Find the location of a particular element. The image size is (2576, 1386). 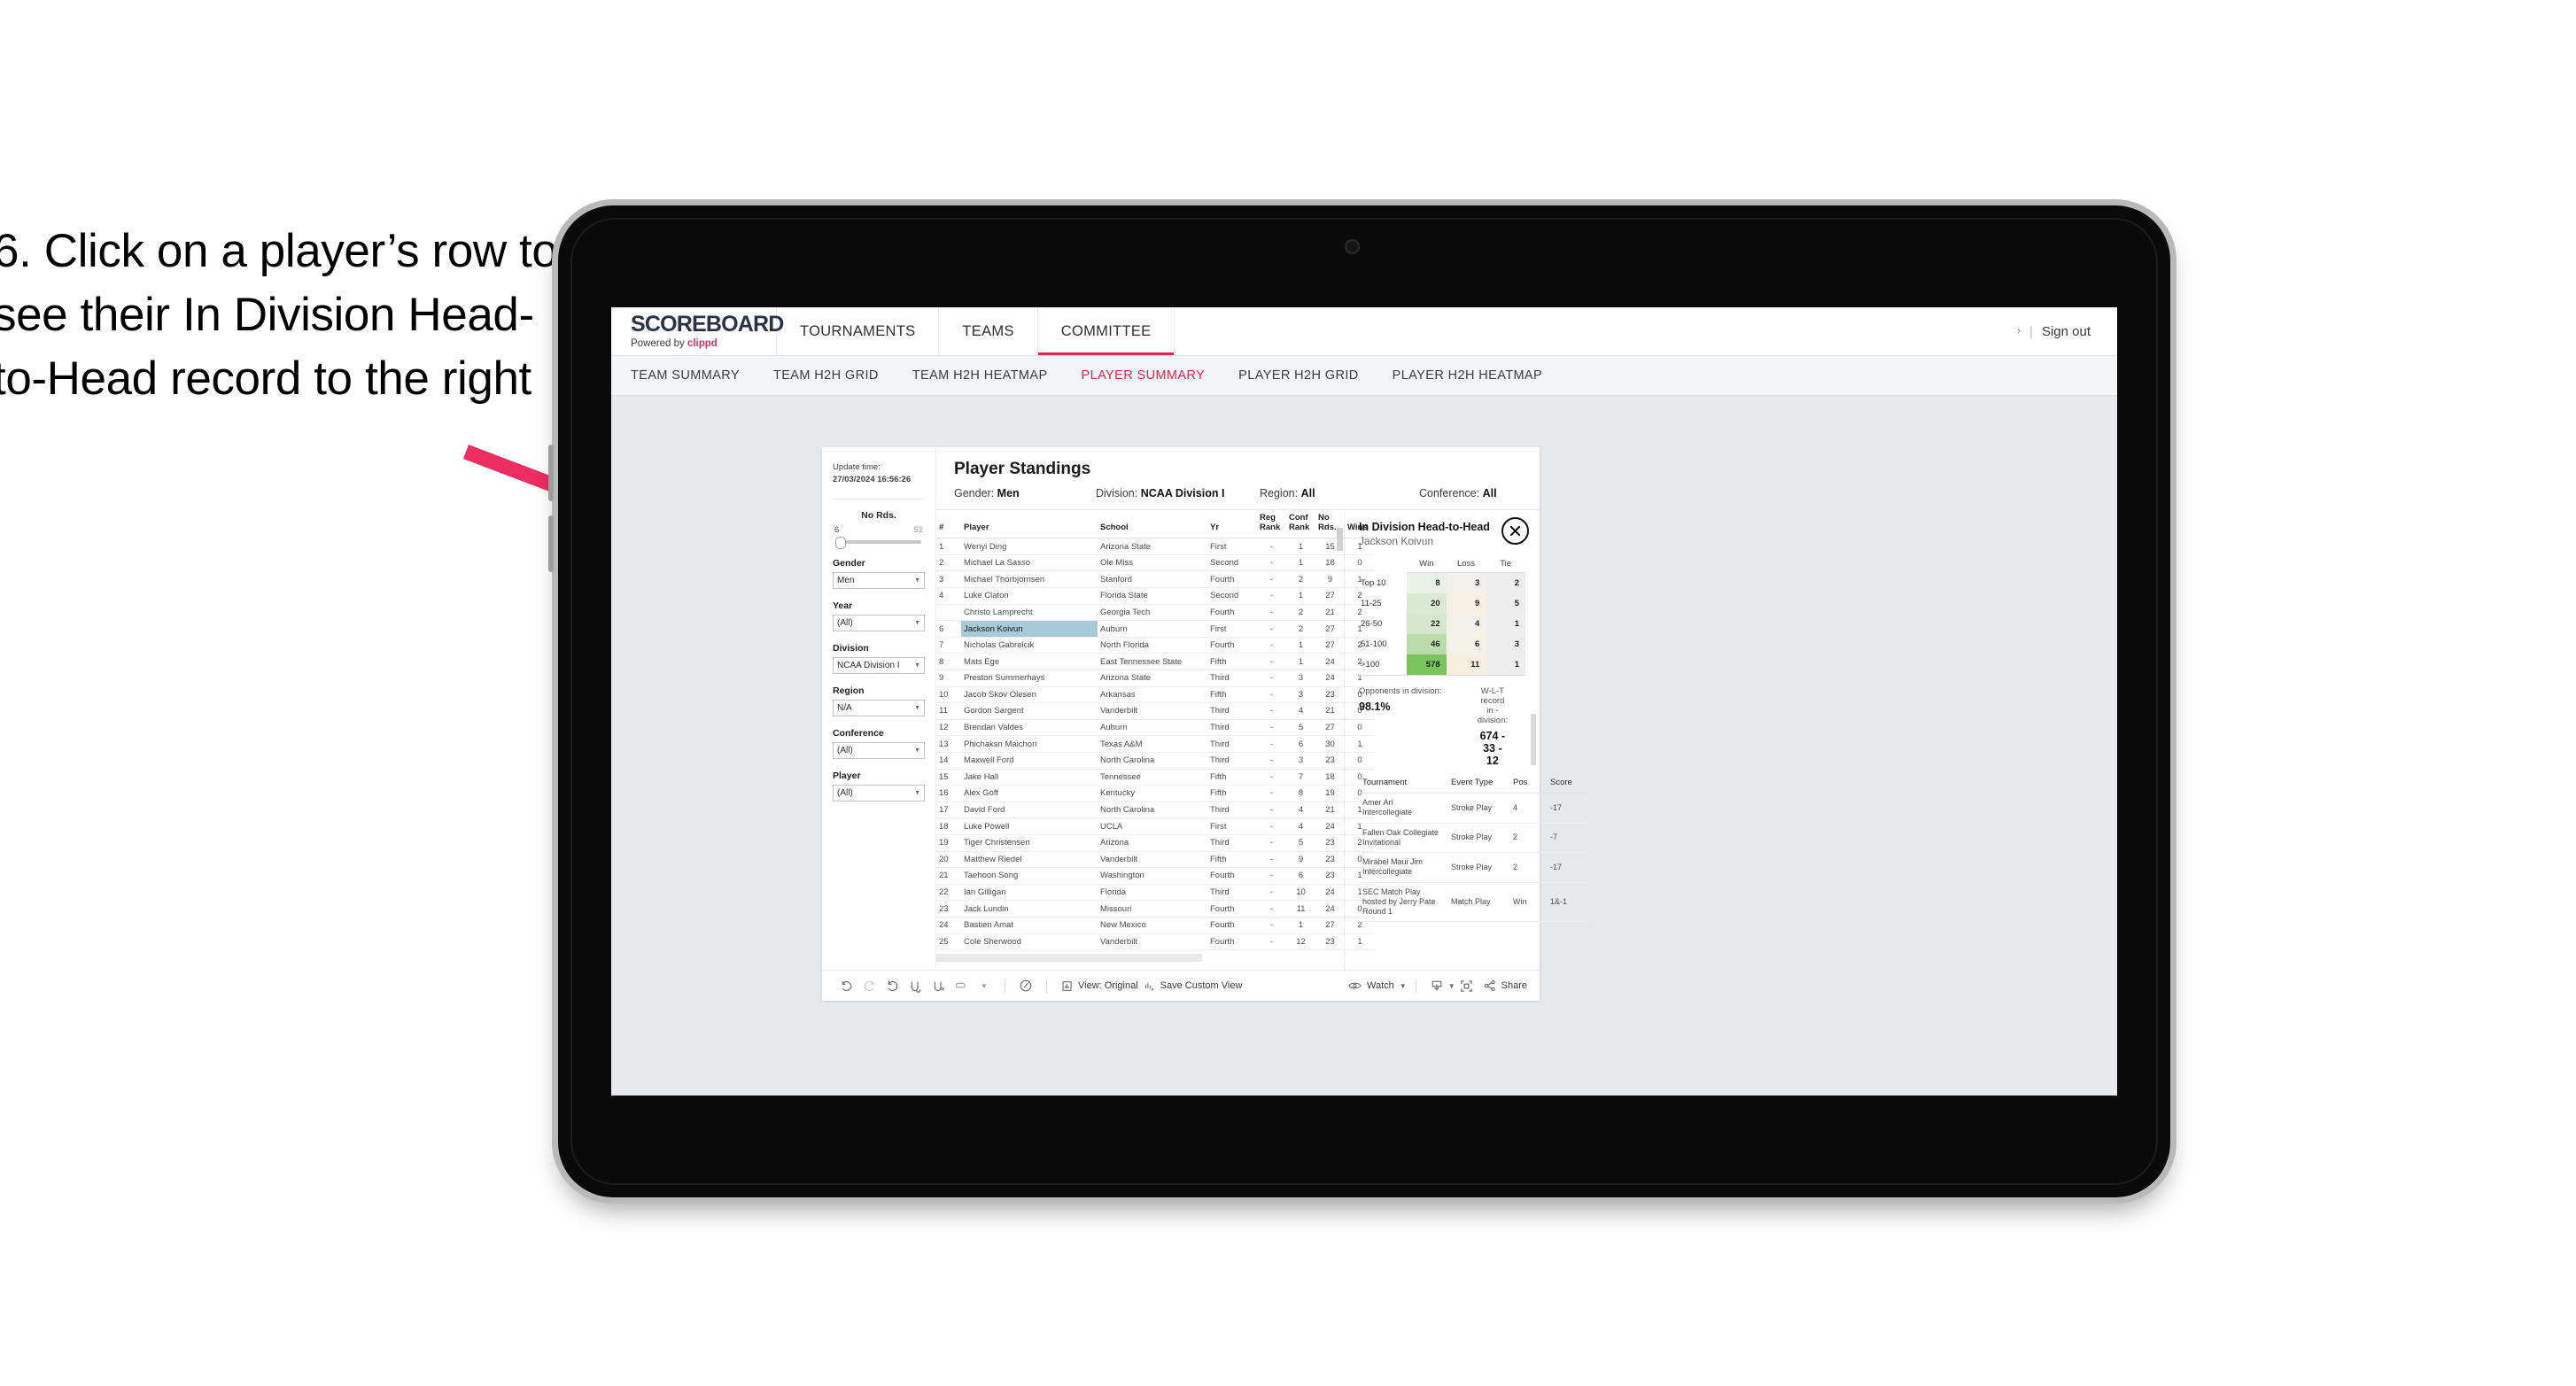

table-vertical-scrollbar is located at coordinates (1340, 540).